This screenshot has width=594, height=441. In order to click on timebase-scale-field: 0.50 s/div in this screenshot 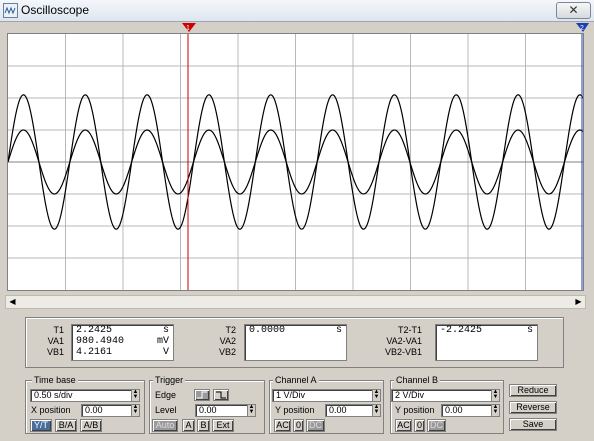, I will do `click(81, 395)`.